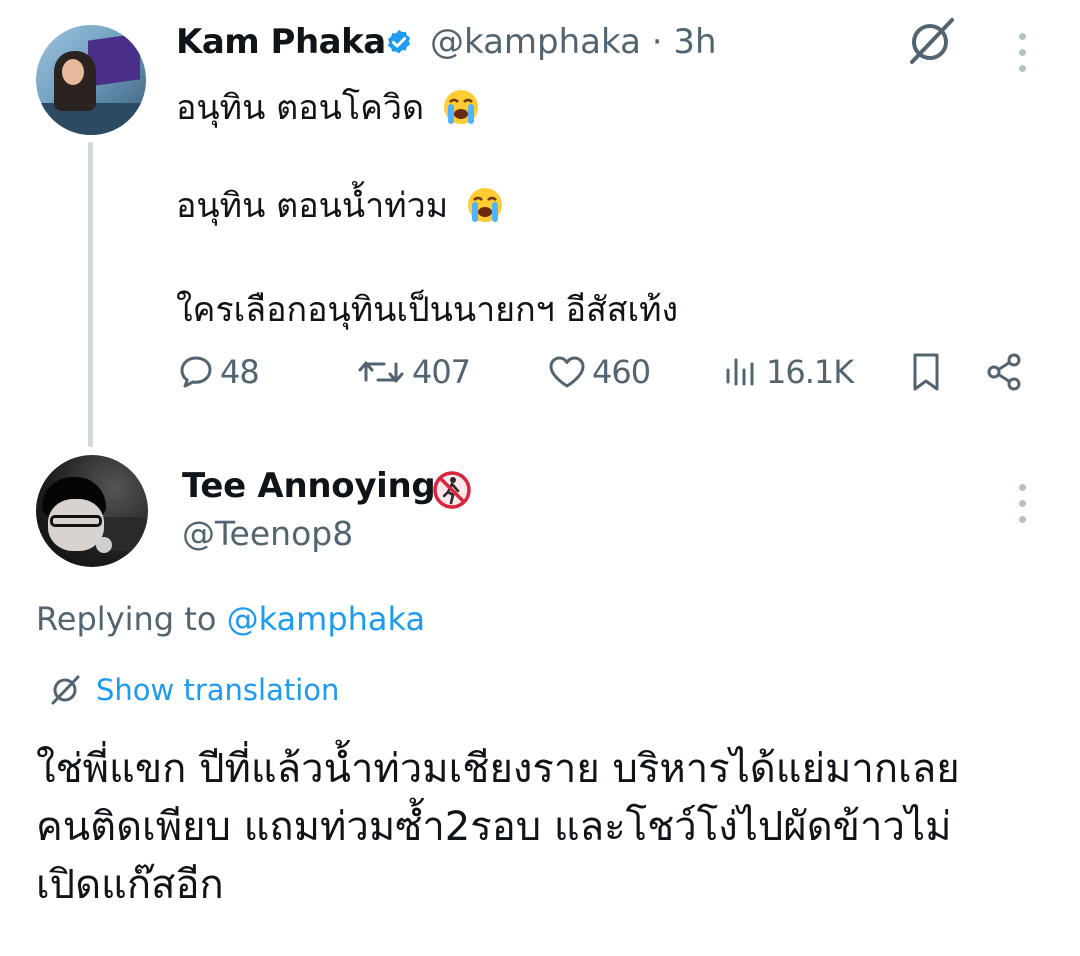 The image size is (1080, 956). I want to click on repost-button: 407, so click(413, 372).